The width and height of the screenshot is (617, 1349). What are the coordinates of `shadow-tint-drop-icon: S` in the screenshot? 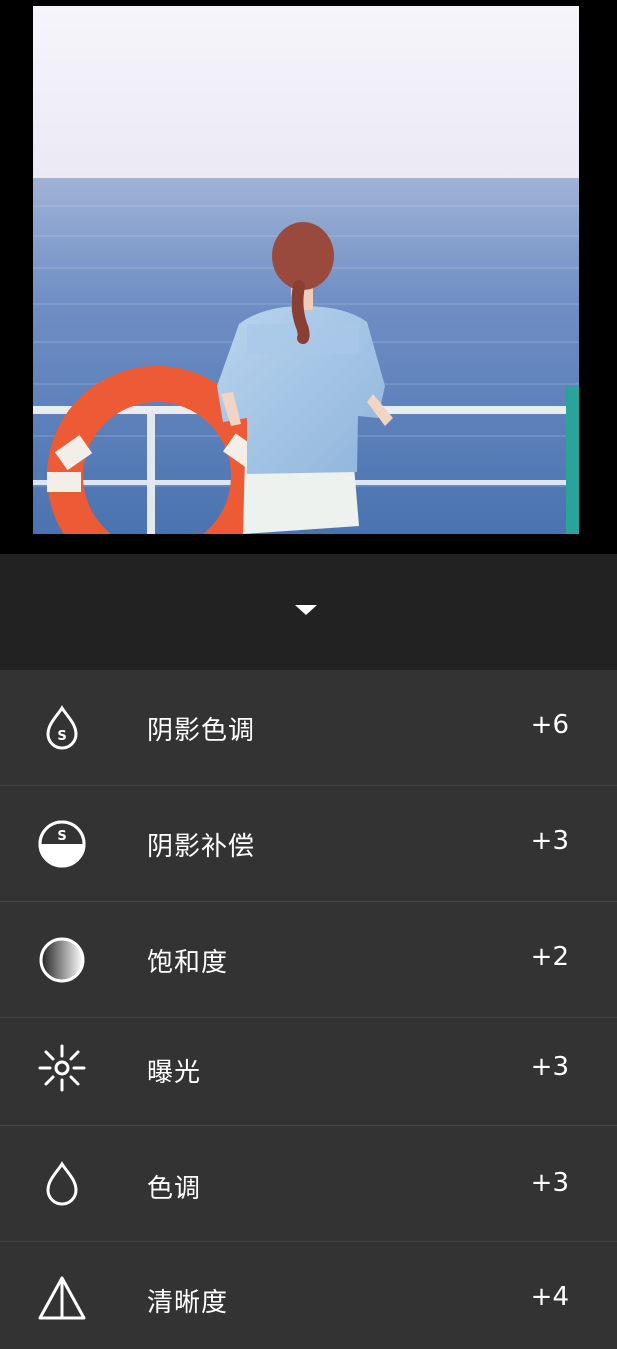 It's located at (62, 728).